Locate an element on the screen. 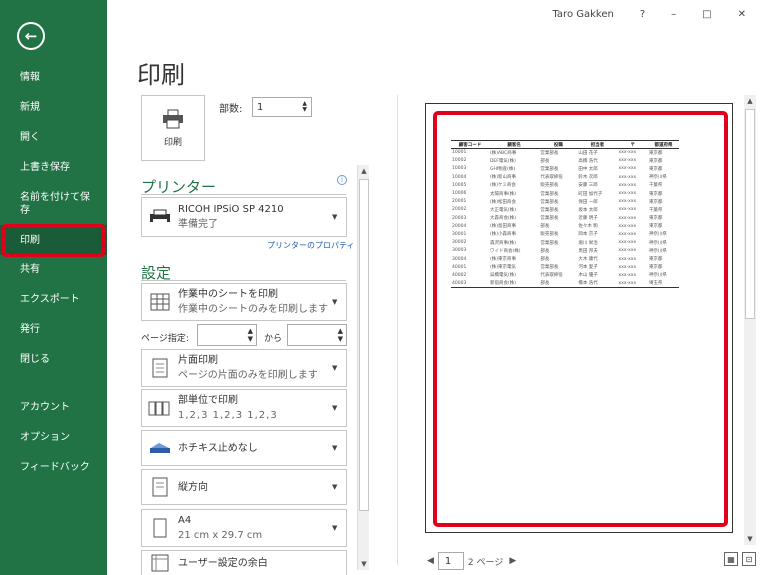 This screenshot has width=760, height=575. page-navigator: ◀ 1 2 ページ ▶ is located at coordinates (471, 561).